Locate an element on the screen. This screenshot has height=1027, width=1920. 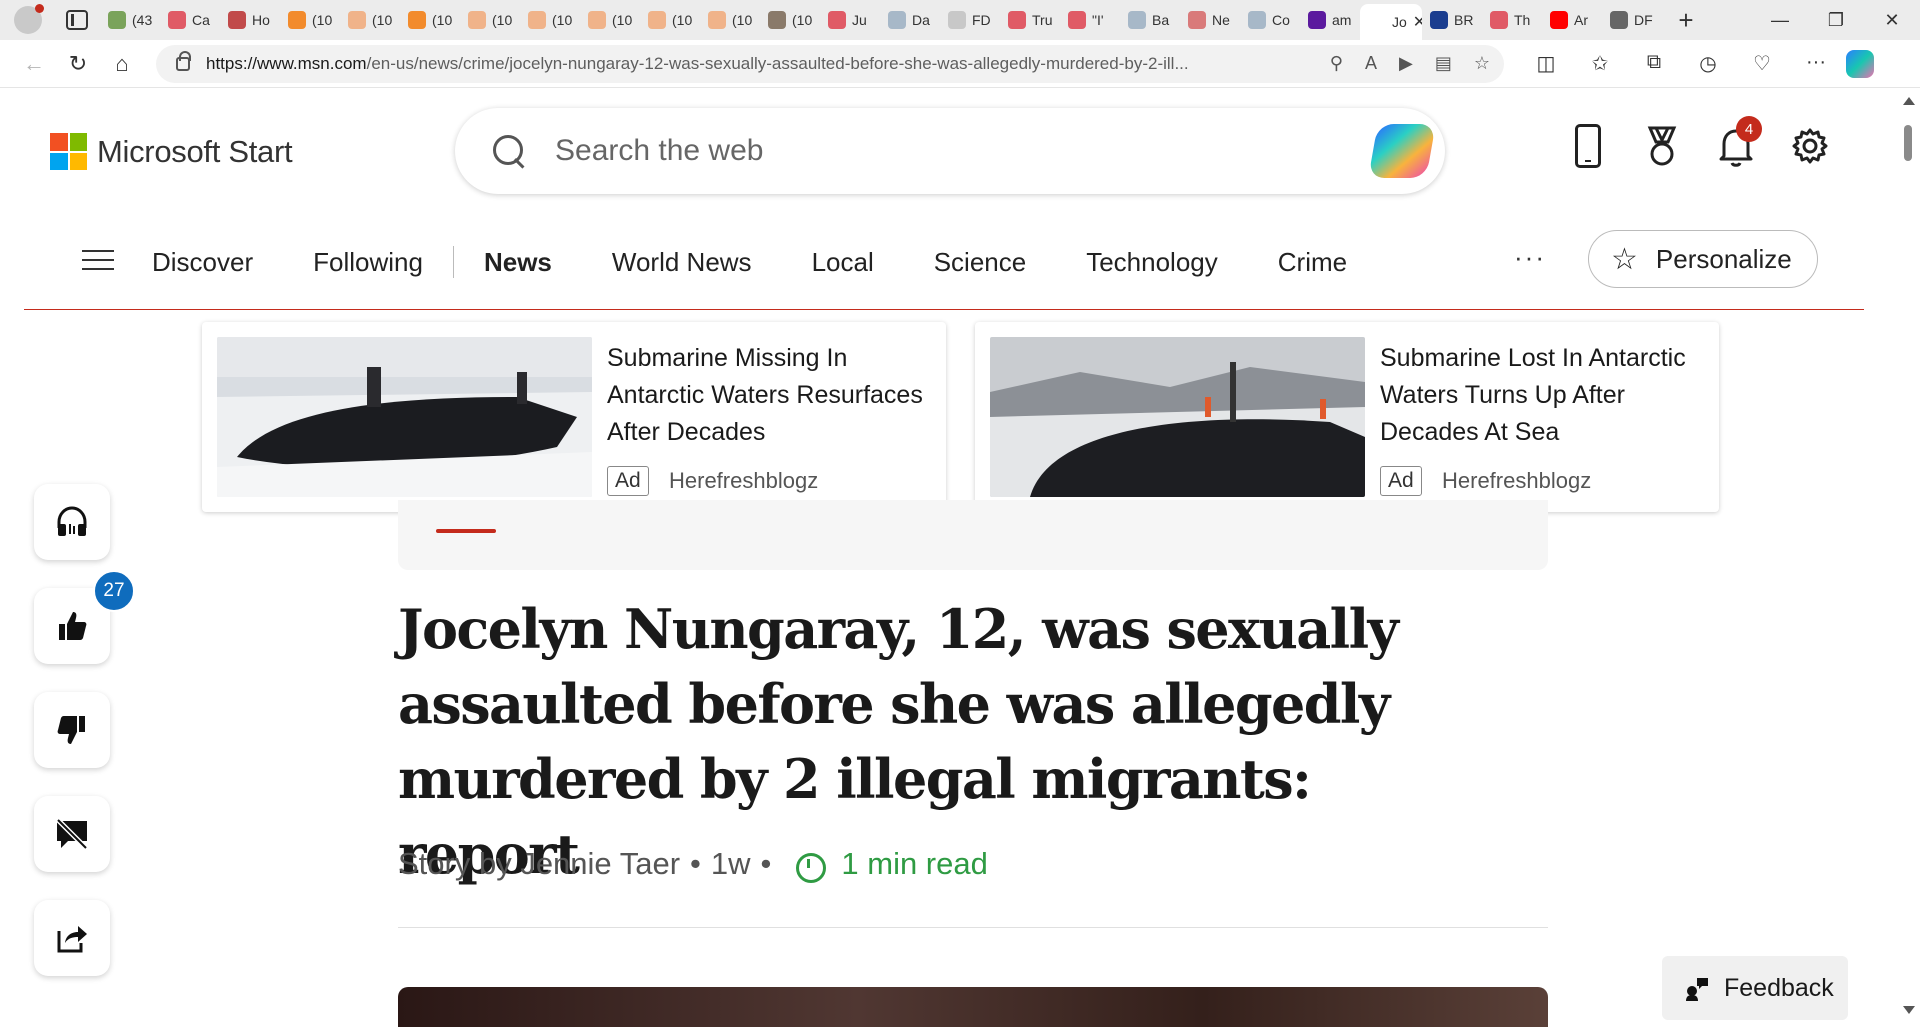
browser-tab: am is located at coordinates (1330, 20).